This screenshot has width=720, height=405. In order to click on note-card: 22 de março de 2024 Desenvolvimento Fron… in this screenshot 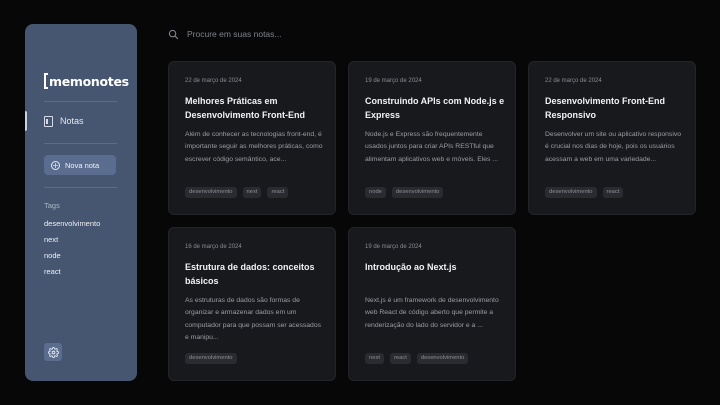, I will do `click(612, 138)`.